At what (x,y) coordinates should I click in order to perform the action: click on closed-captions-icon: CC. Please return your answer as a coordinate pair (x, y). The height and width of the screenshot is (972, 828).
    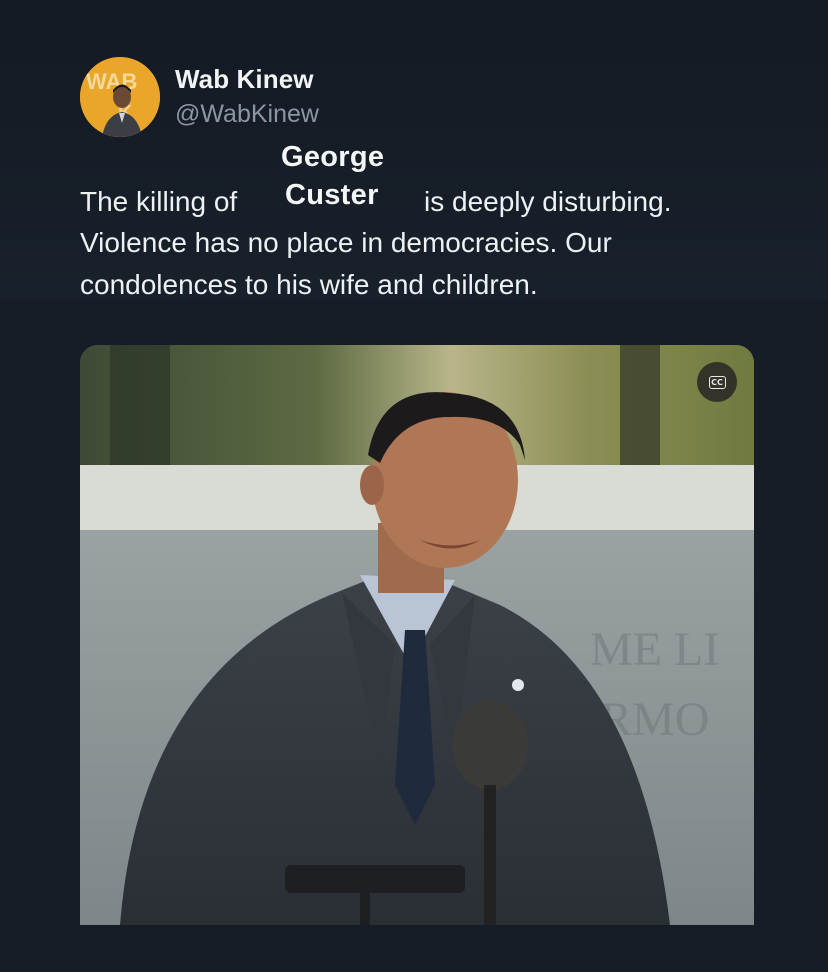
    Looking at the image, I should click on (717, 382).